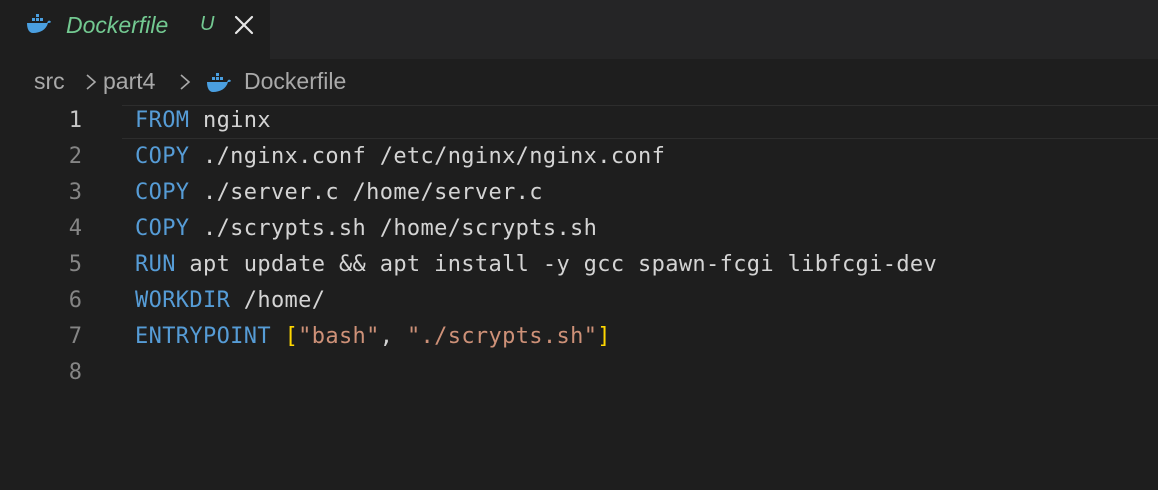  Describe the element at coordinates (75, 120) in the screenshot. I see `line-number: 1` at that location.